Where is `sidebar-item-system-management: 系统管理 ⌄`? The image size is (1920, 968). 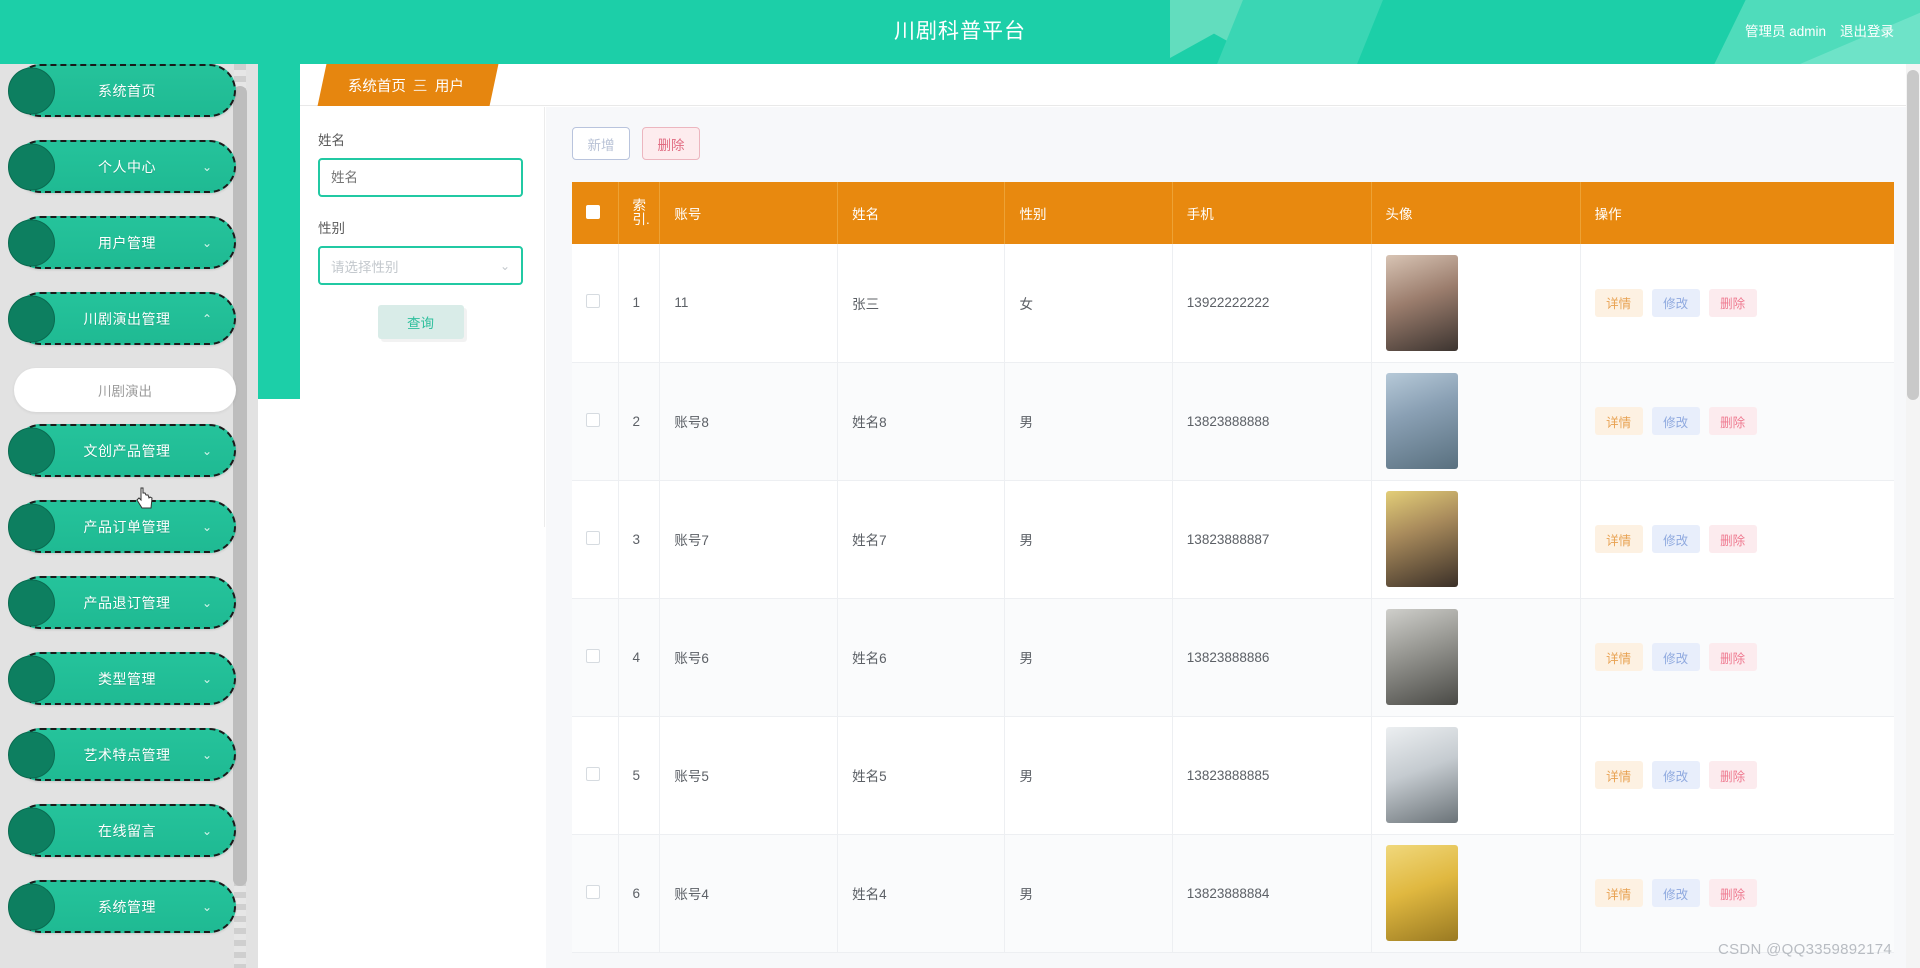 sidebar-item-system-management: 系统管理 ⌄ is located at coordinates (122, 906).